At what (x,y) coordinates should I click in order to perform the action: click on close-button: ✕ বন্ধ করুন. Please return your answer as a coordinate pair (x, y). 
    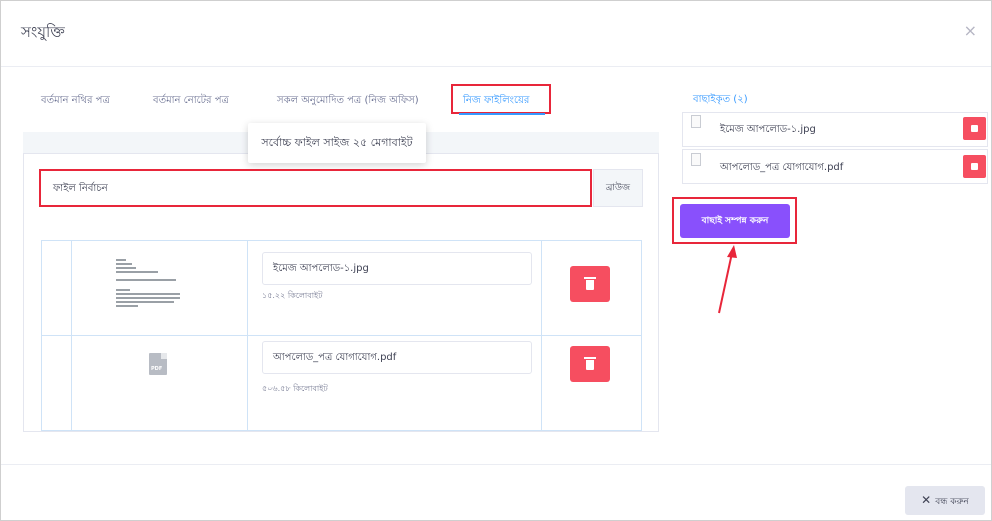
    Looking at the image, I should click on (945, 500).